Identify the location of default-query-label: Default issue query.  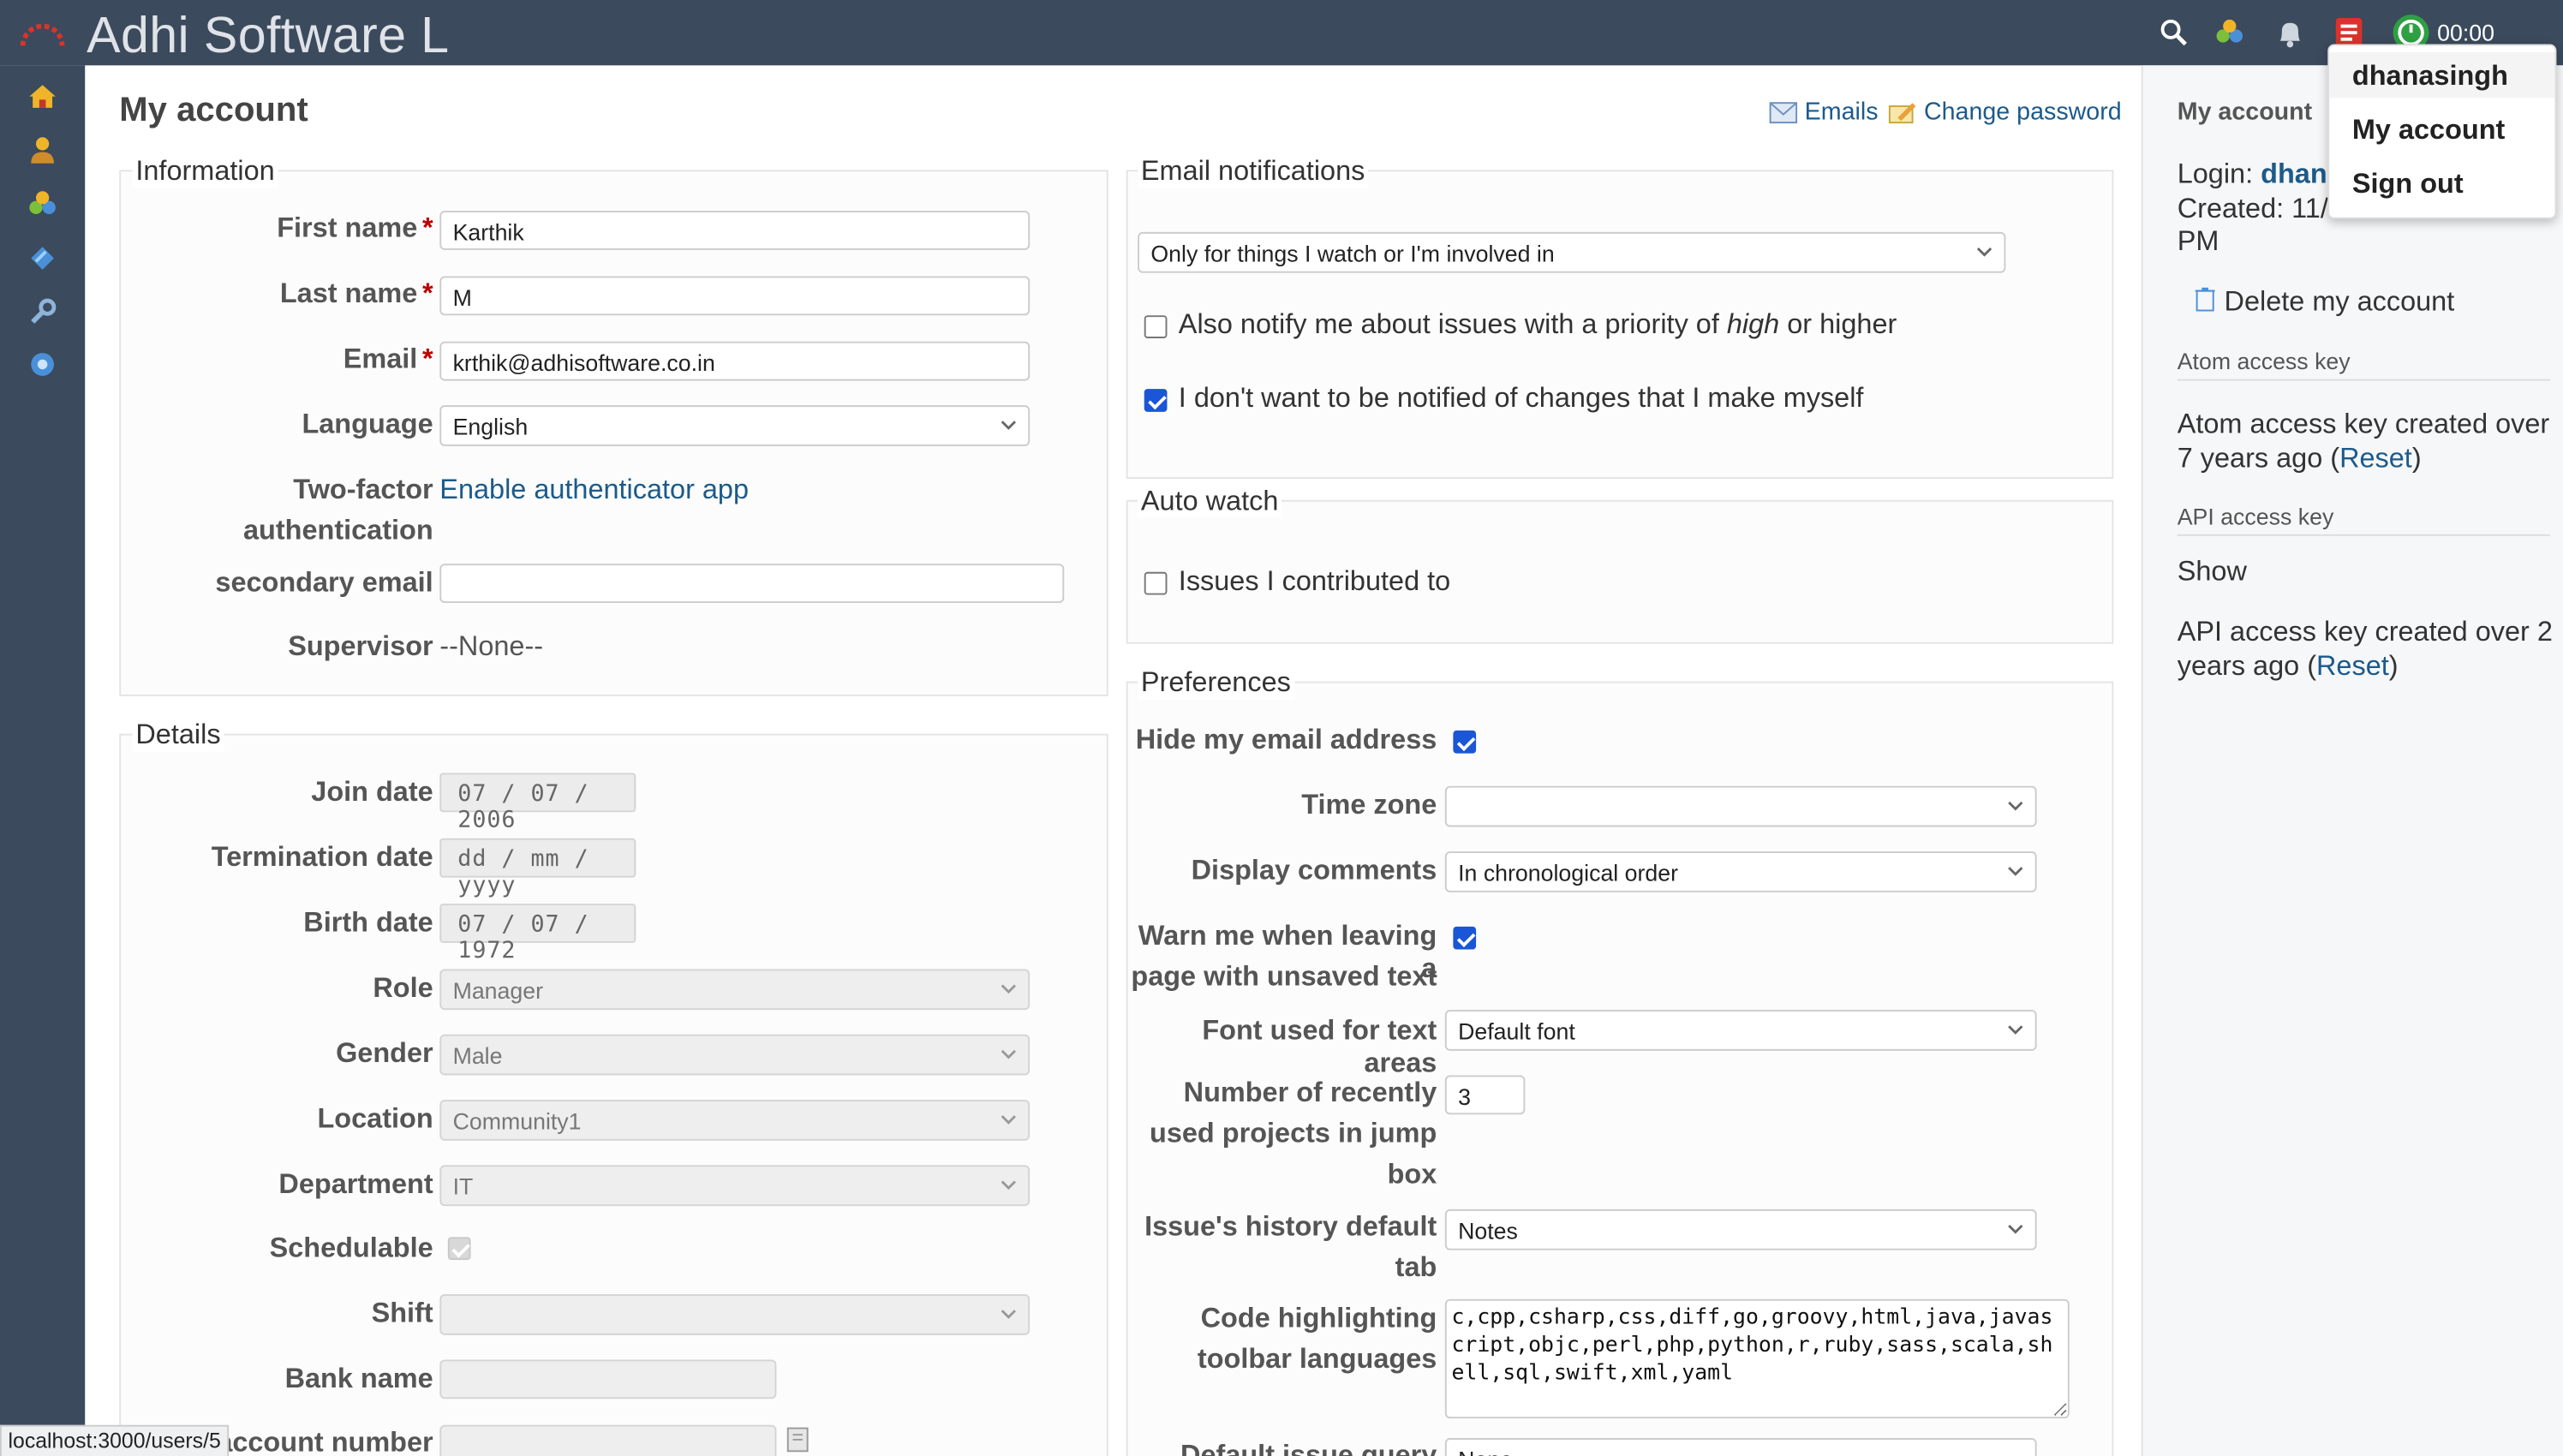
(1308, 1447).